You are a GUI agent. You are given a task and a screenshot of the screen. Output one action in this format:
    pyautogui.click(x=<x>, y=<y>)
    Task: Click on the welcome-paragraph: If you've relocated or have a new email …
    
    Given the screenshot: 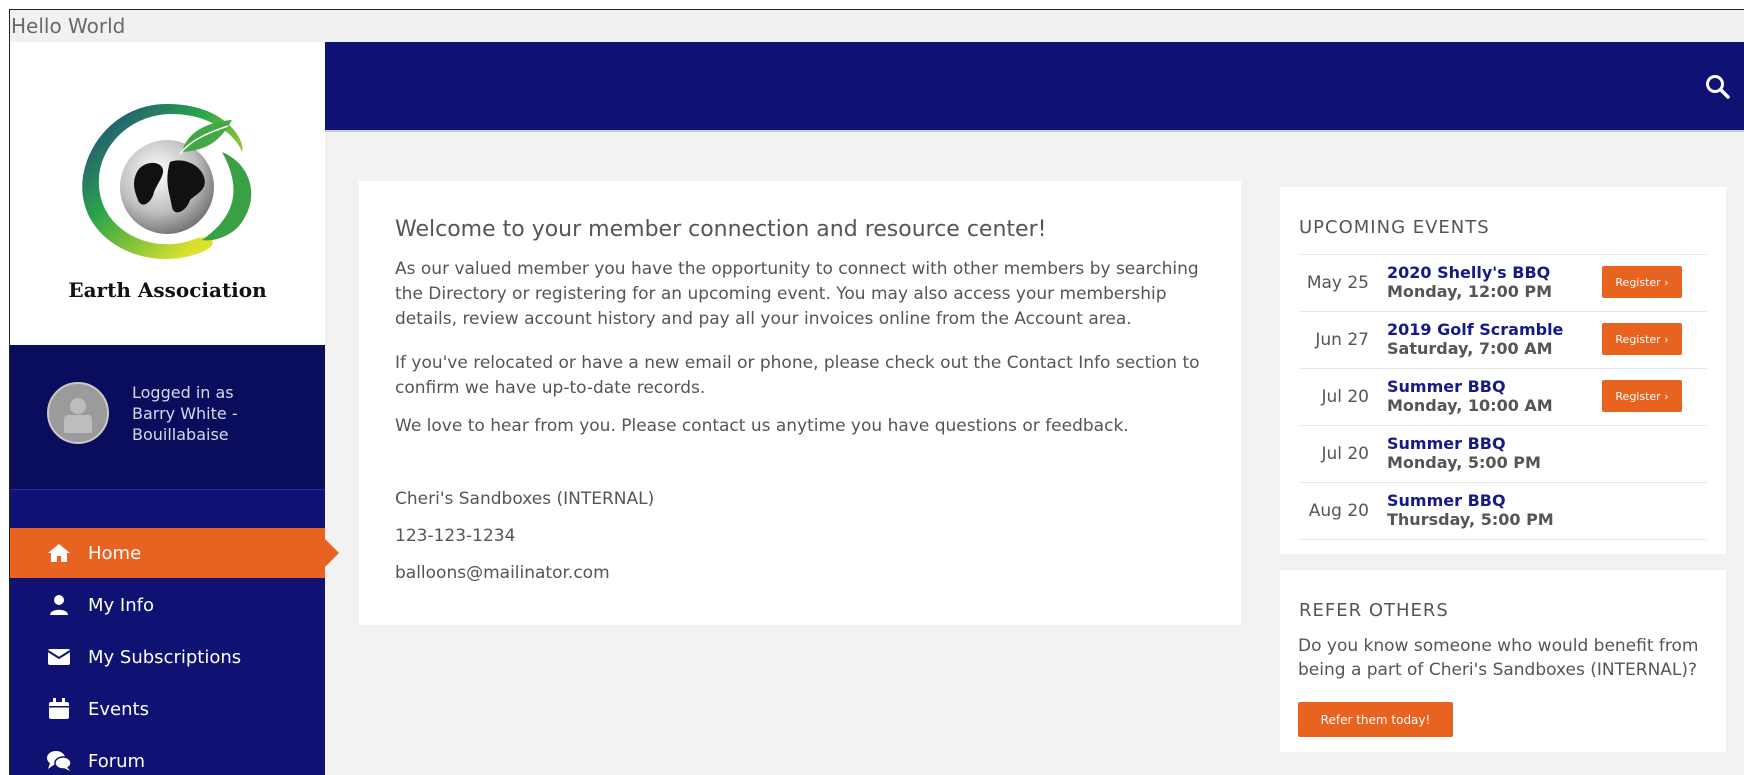 What is the action you would take?
    pyautogui.click(x=797, y=375)
    